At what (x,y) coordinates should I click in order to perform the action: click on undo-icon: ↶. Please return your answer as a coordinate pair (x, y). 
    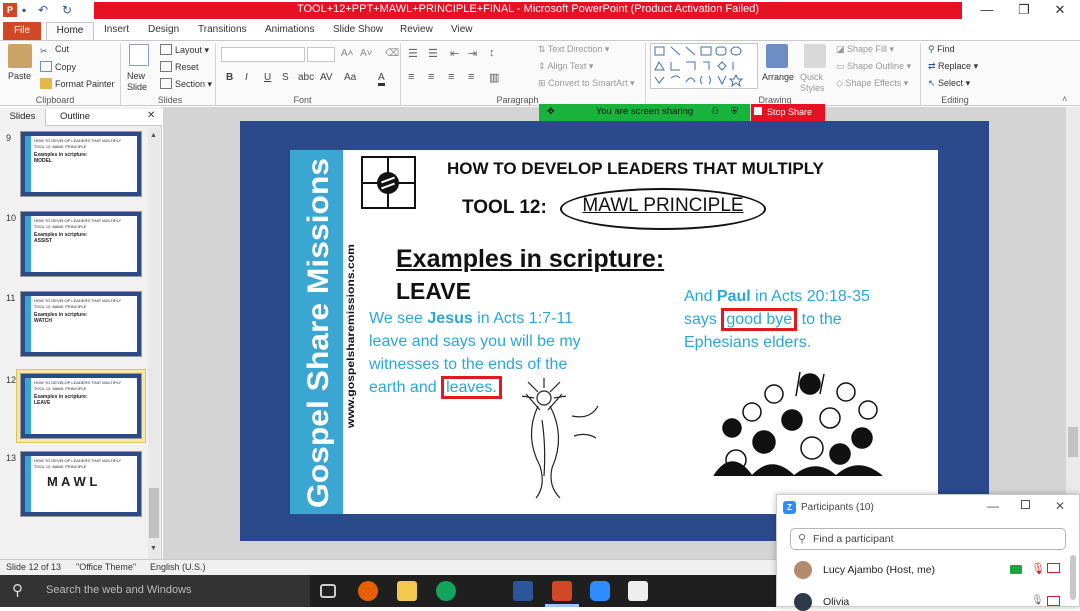
    Looking at the image, I should click on (43, 10).